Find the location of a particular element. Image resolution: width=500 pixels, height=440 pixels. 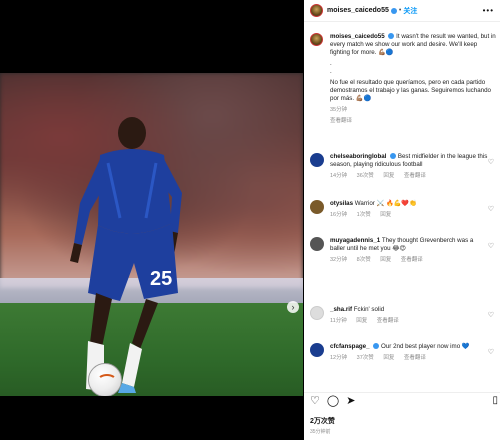

football is located at coordinates (105, 379).